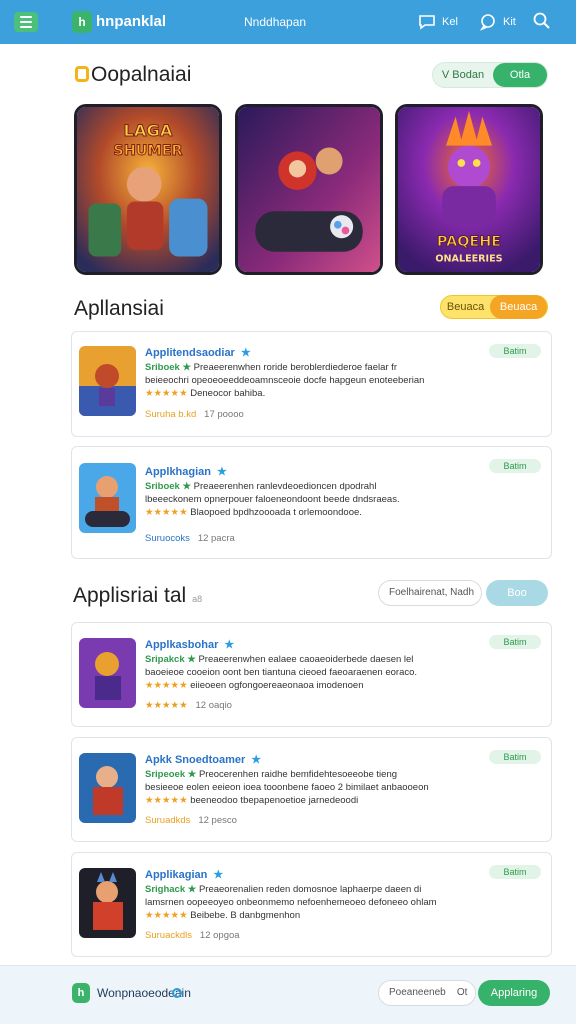  What do you see at coordinates (190, 538) in the screenshot?
I see `app-meta: Suruocoks 12 pacra` at bounding box center [190, 538].